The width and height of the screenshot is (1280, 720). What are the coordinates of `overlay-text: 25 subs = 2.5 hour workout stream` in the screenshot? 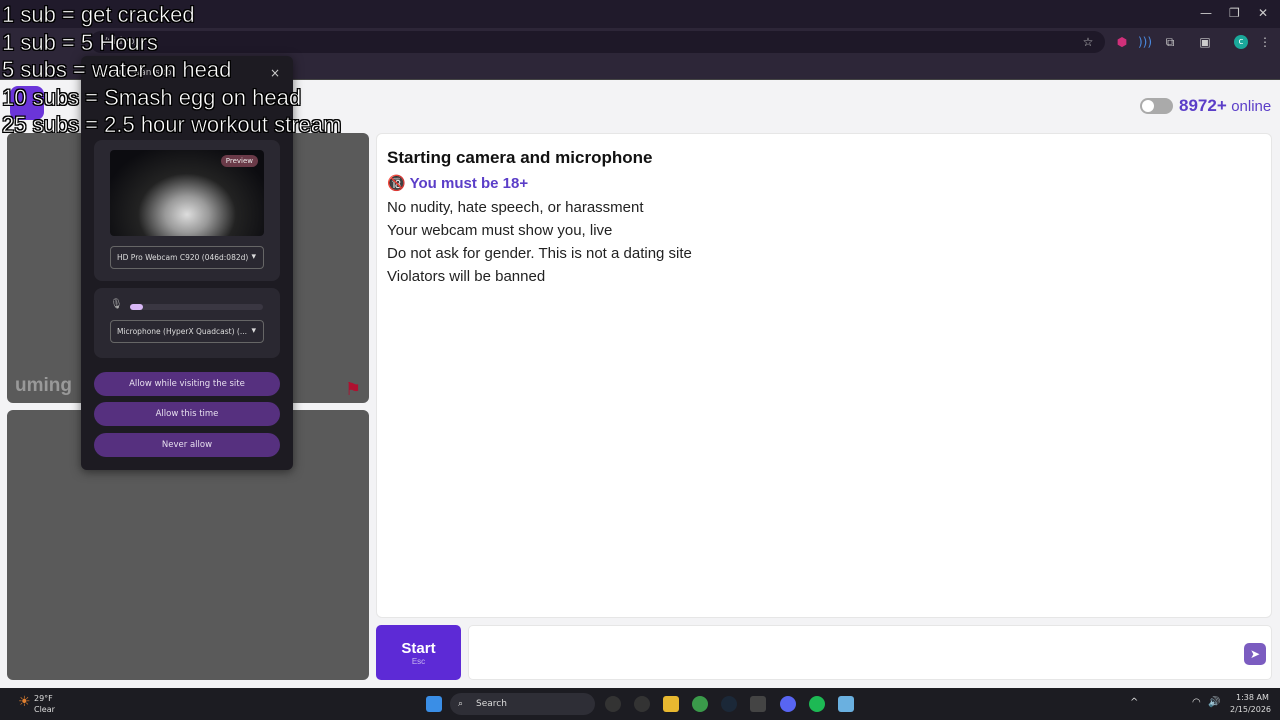 It's located at (172, 125).